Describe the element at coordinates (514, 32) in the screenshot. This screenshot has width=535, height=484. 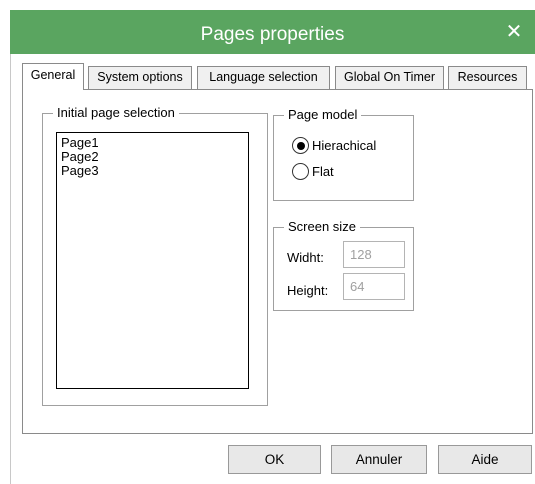
I see `close-icon: ✕` at that location.